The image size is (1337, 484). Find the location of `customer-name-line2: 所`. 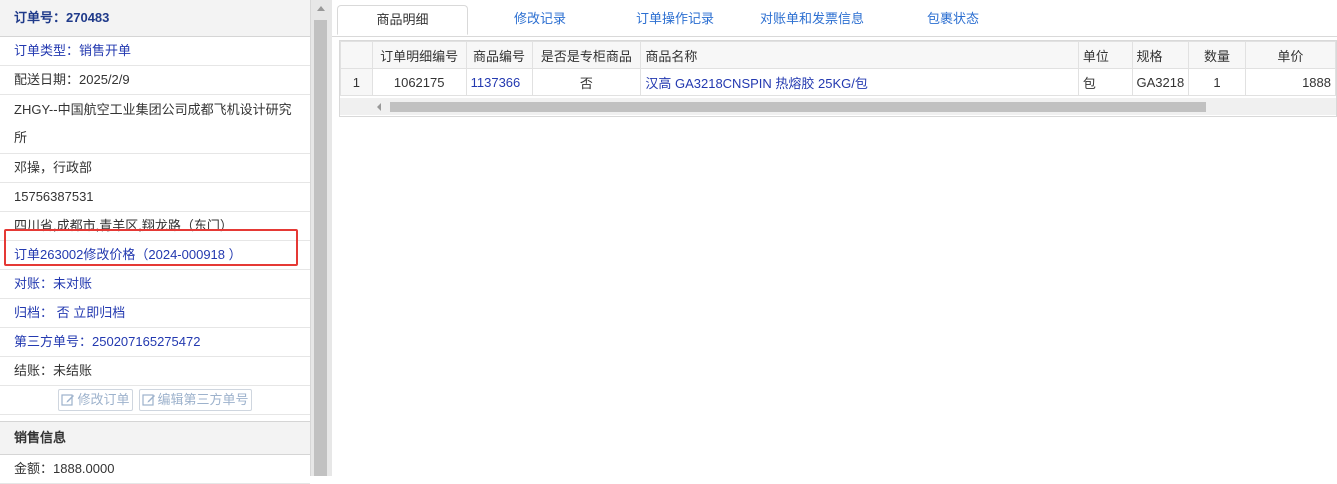

customer-name-line2: 所 is located at coordinates (21, 137).